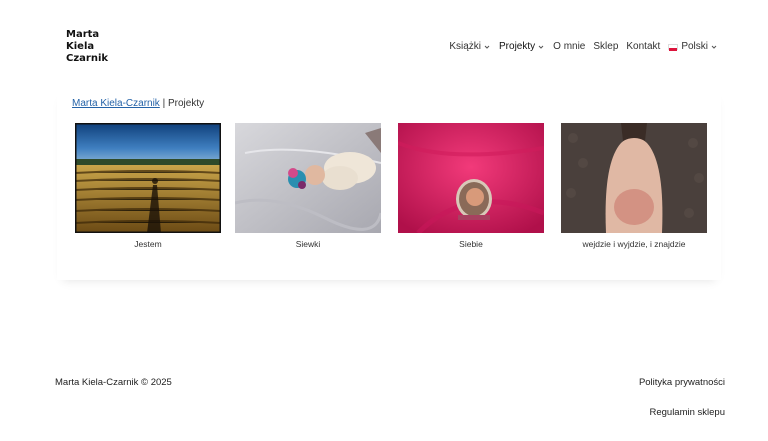 The height and width of the screenshot is (441, 768). Describe the element at coordinates (148, 178) in the screenshot. I see `field-shadow-photo` at that location.